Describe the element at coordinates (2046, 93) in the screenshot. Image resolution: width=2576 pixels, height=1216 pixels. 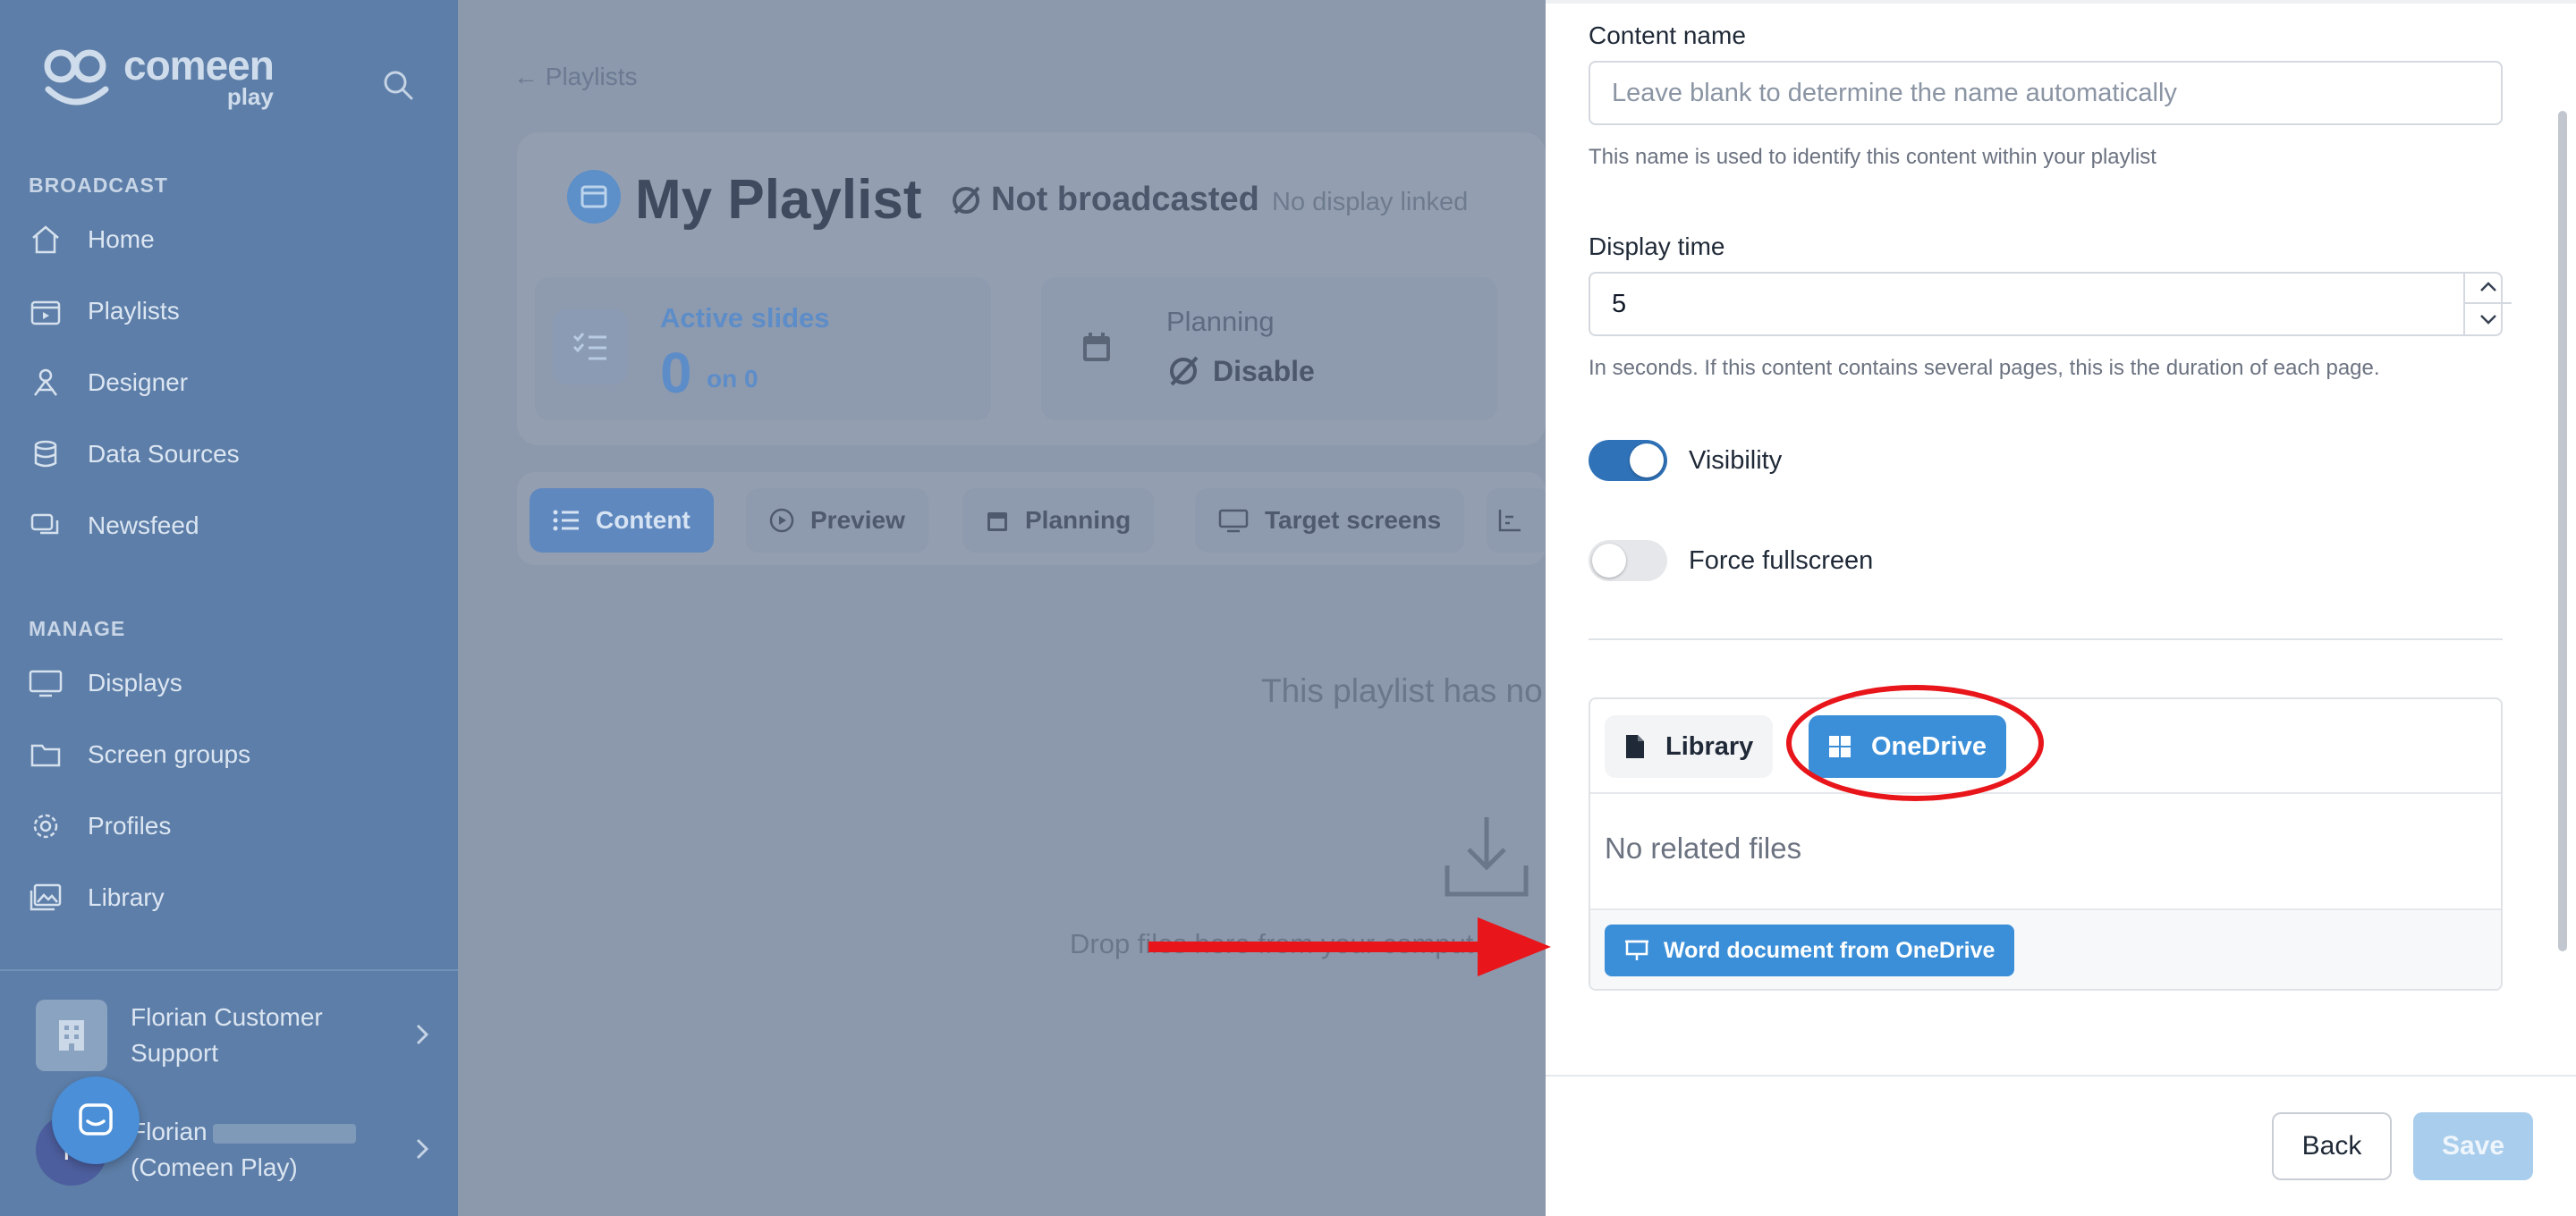
I see `content-name-input` at that location.